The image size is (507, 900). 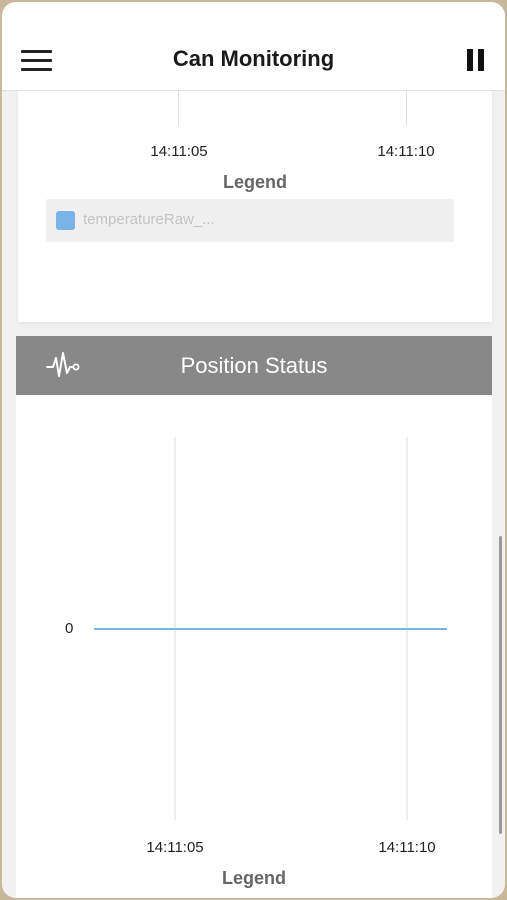 What do you see at coordinates (500, 685) in the screenshot?
I see `scrollbar` at bounding box center [500, 685].